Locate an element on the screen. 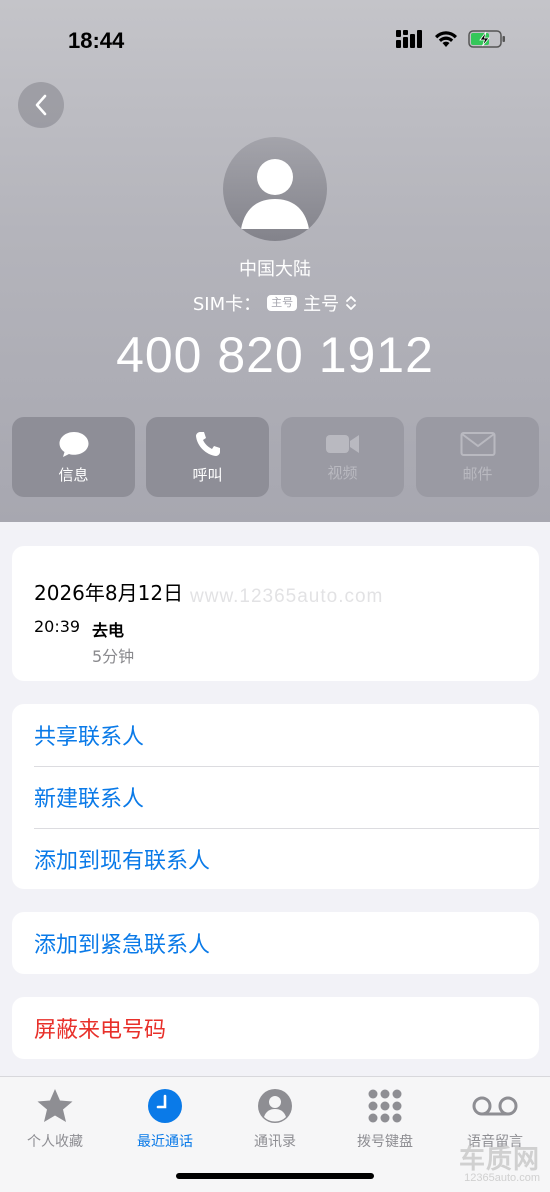 The width and height of the screenshot is (550, 1192). mail-button-label: 邮件 is located at coordinates (477, 473).